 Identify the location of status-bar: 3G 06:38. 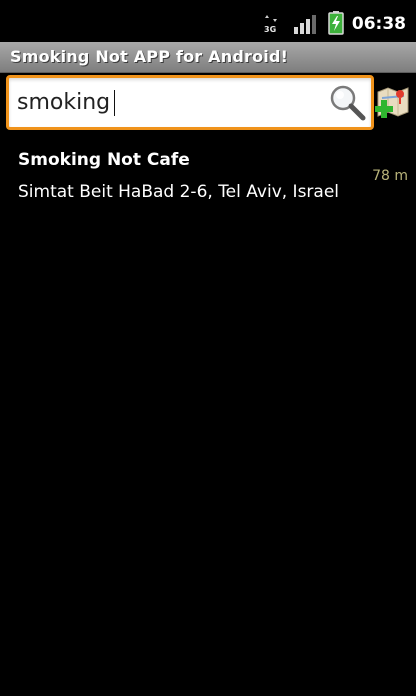
(208, 19).